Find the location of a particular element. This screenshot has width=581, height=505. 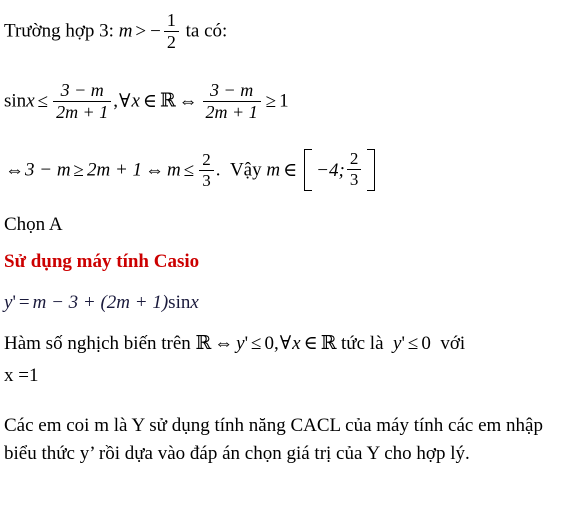

fraction-one-half: 12 is located at coordinates (171, 31).